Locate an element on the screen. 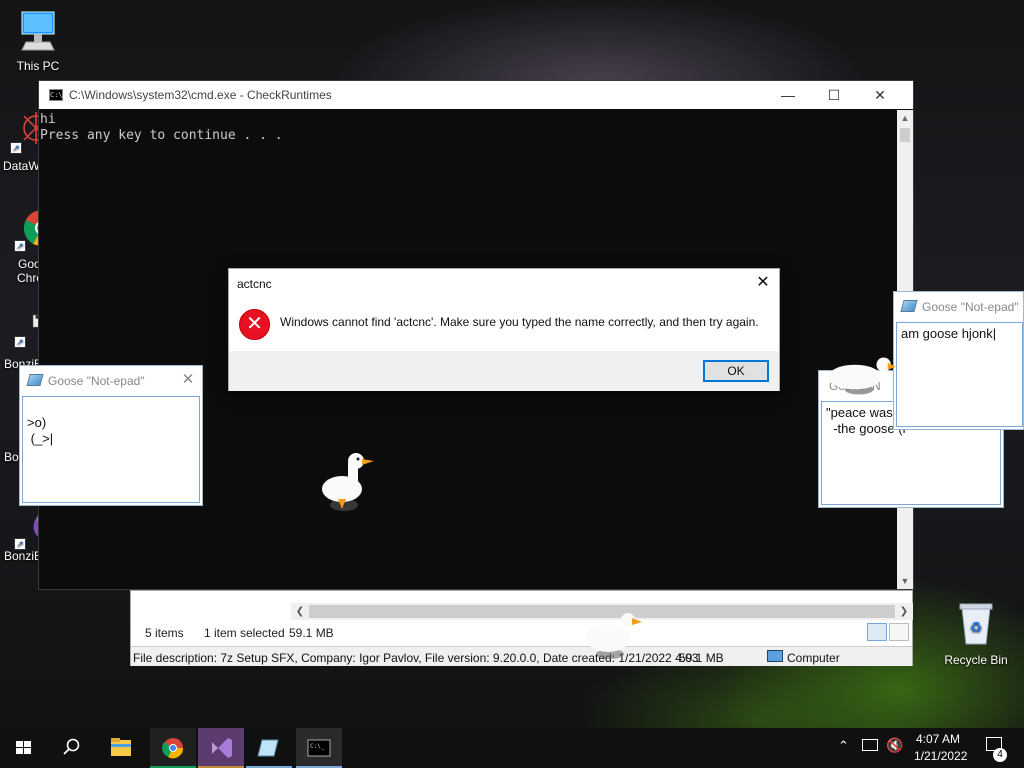 This screenshot has width=1024, height=768. desktop-icon-recycle-bin: ♻ Recycle Bin is located at coordinates (976, 634).